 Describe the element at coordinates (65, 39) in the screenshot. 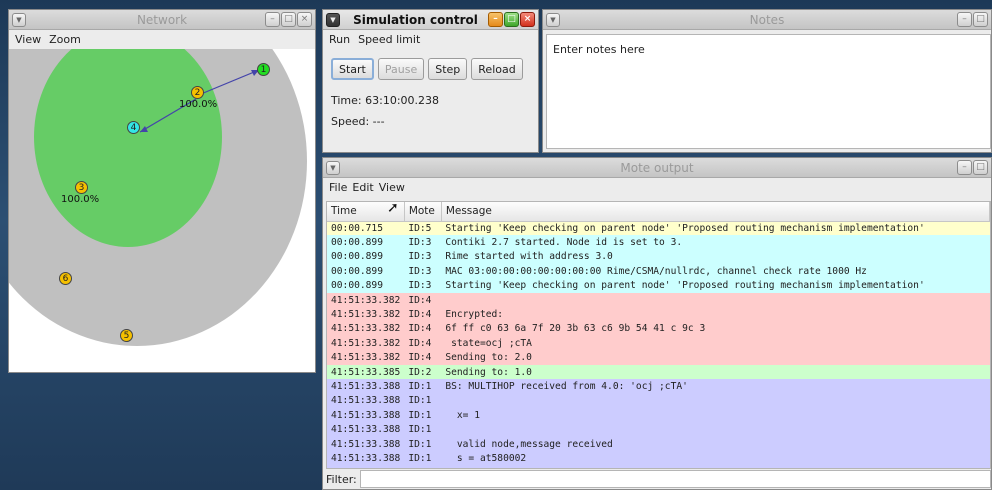

I see `menu-zoom: Zoom` at that location.